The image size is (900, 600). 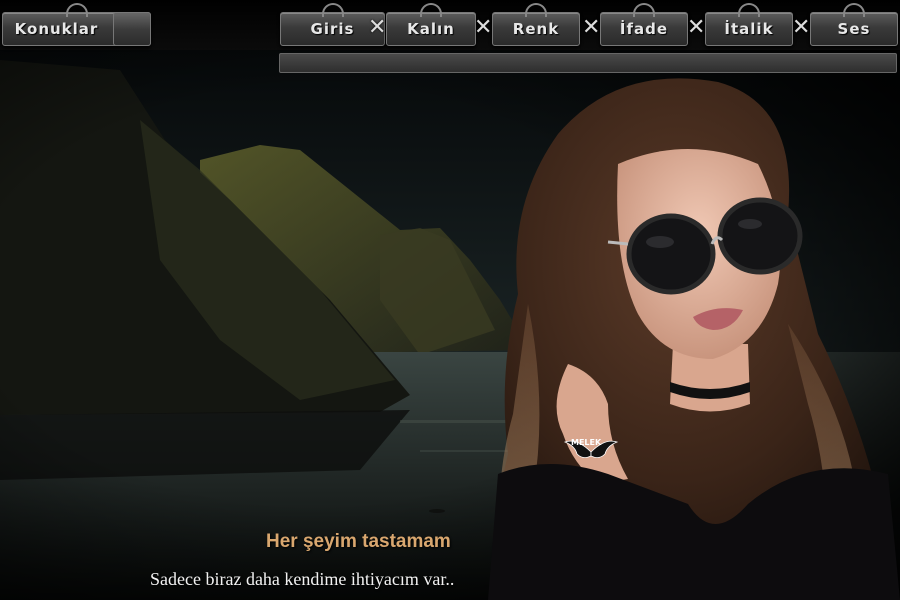 I want to click on watermark-text: MELEK, so click(x=586, y=442).